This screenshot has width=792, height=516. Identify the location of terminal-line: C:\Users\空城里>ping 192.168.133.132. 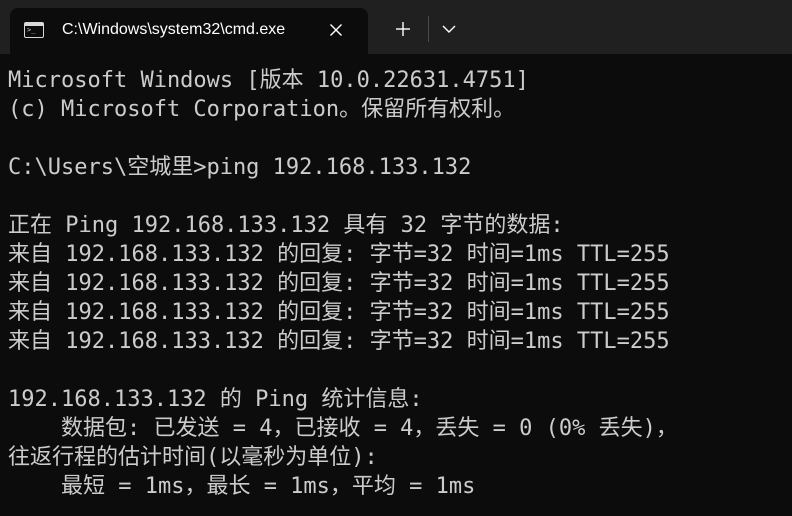
(240, 167).